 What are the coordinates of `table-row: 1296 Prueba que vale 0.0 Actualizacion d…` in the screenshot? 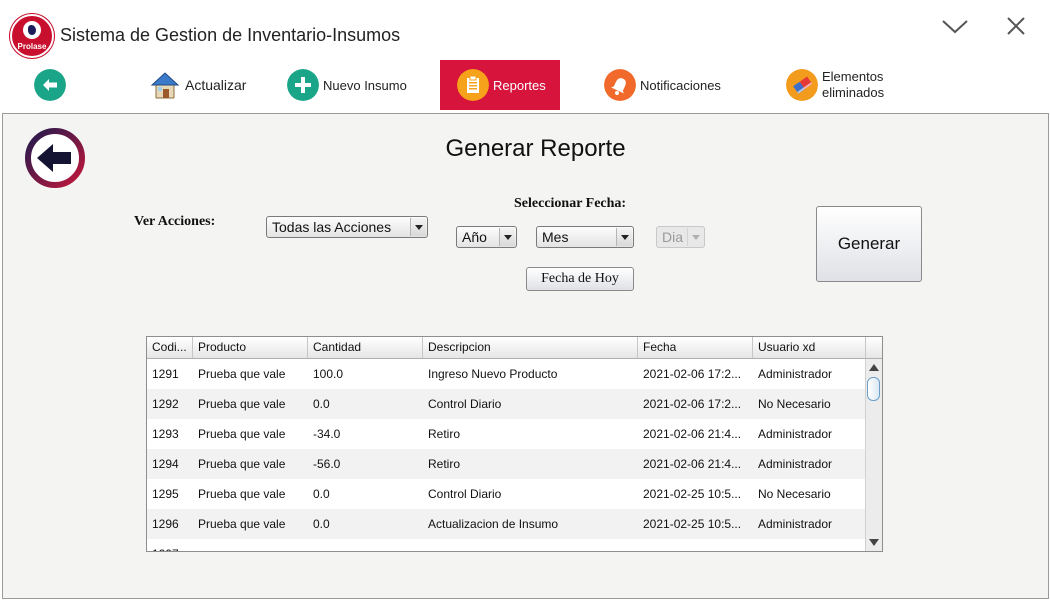 It's located at (506, 524).